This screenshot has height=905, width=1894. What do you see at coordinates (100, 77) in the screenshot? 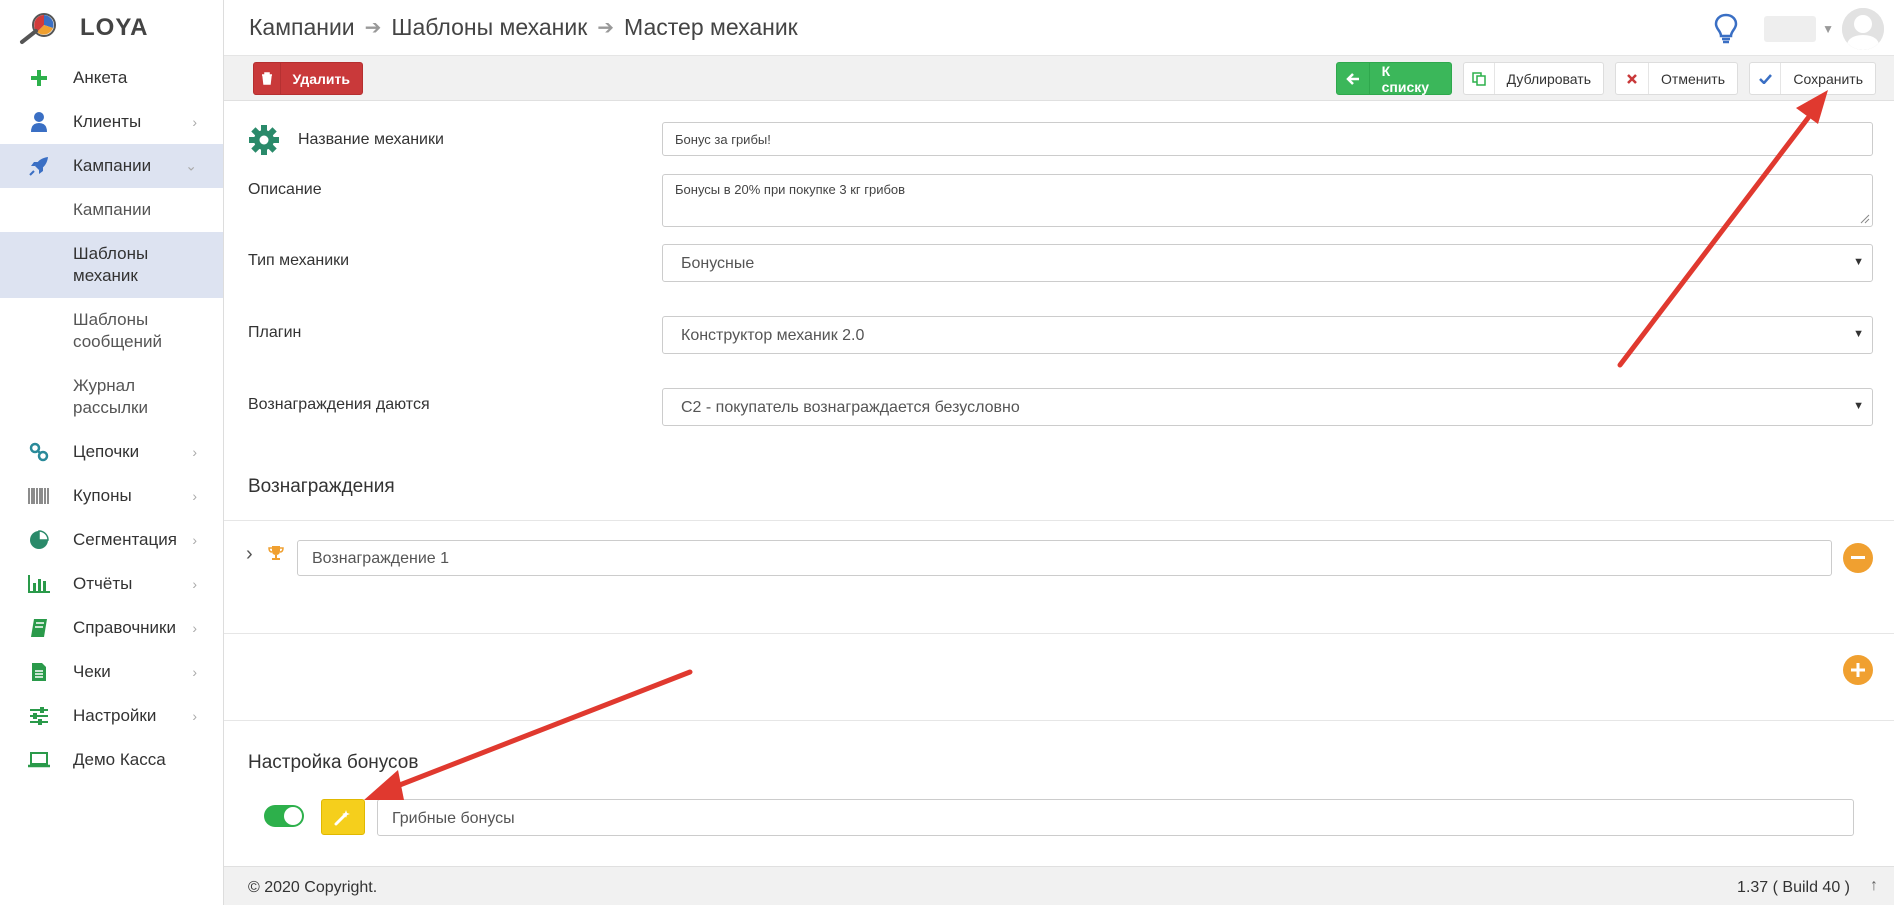
I see `sidebar-item-label: Анкета` at bounding box center [100, 77].